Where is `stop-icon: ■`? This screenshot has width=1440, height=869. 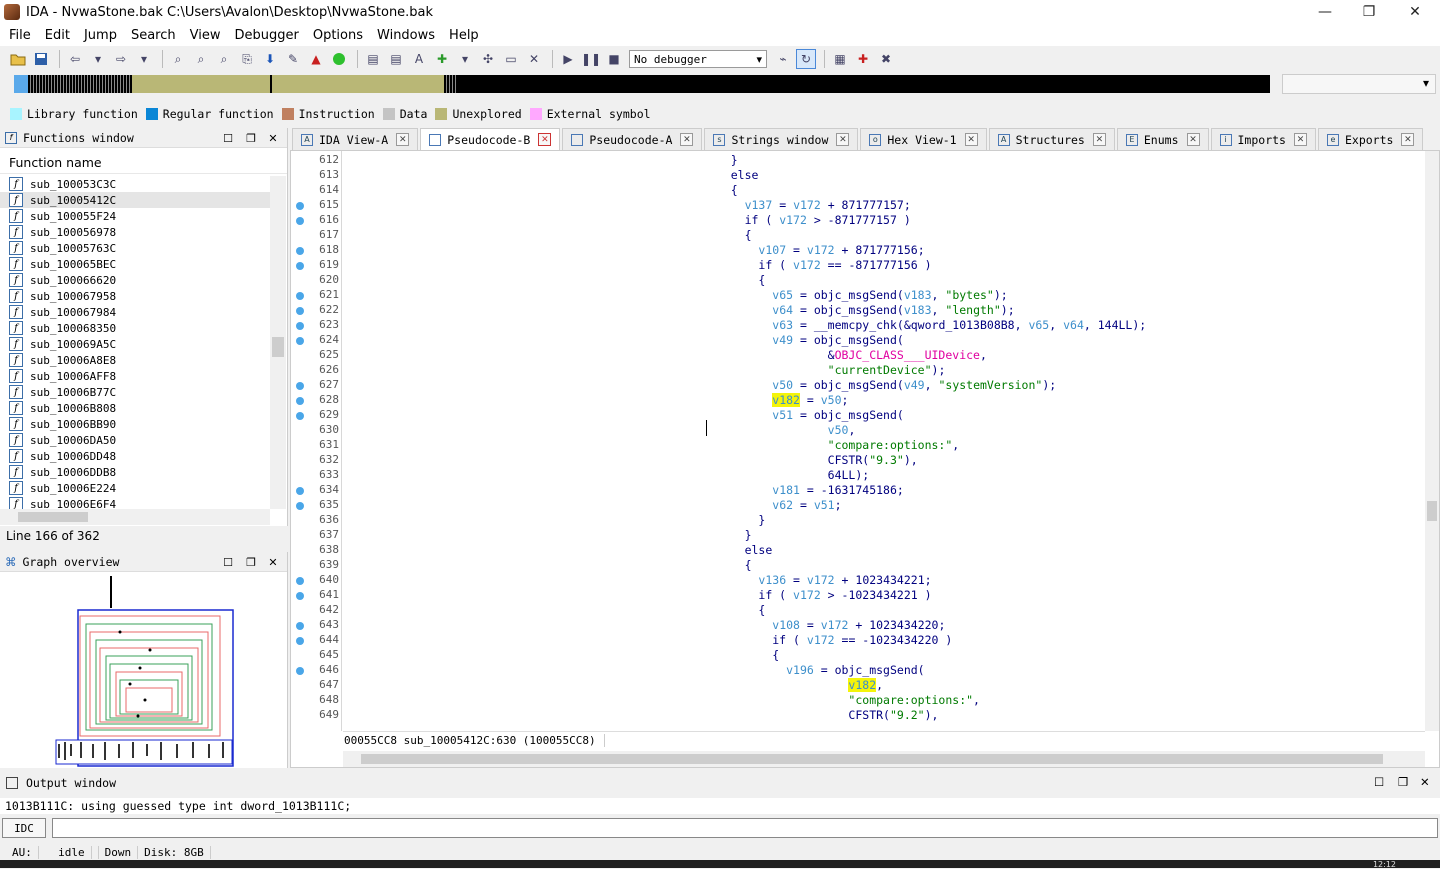
stop-icon: ■ is located at coordinates (614, 59).